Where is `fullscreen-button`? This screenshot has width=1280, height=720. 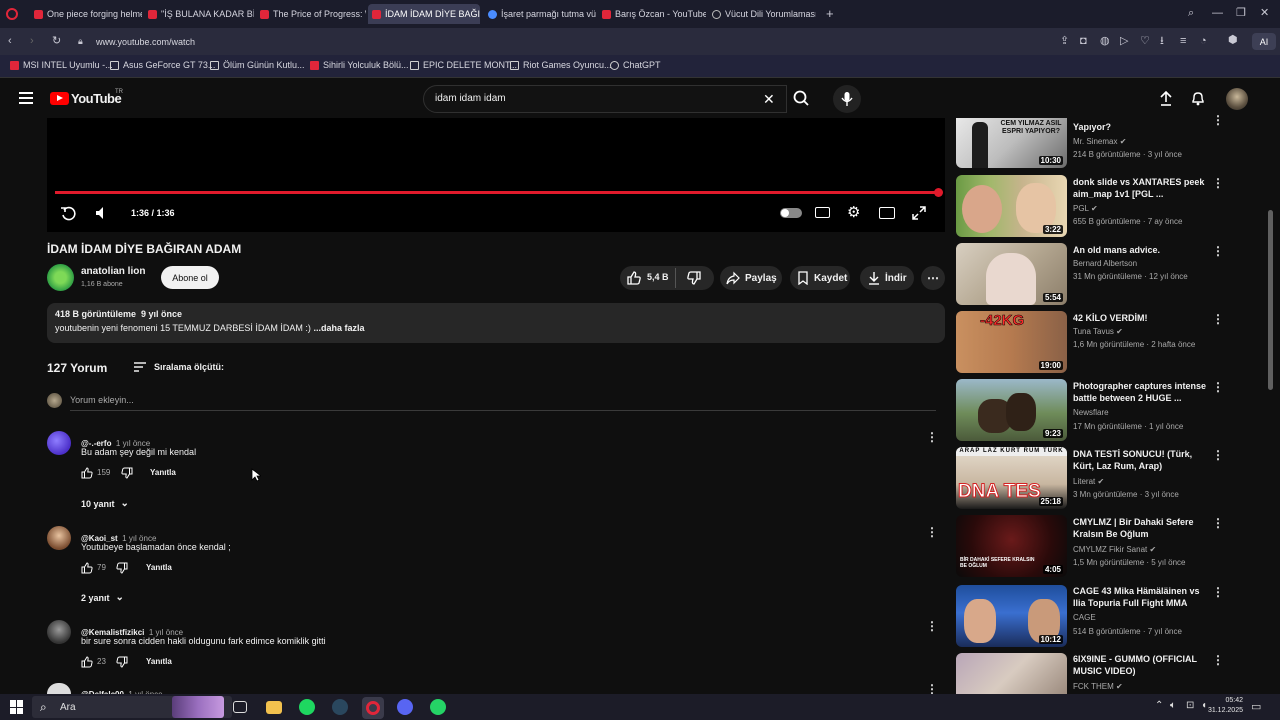 fullscreen-button is located at coordinates (919, 213).